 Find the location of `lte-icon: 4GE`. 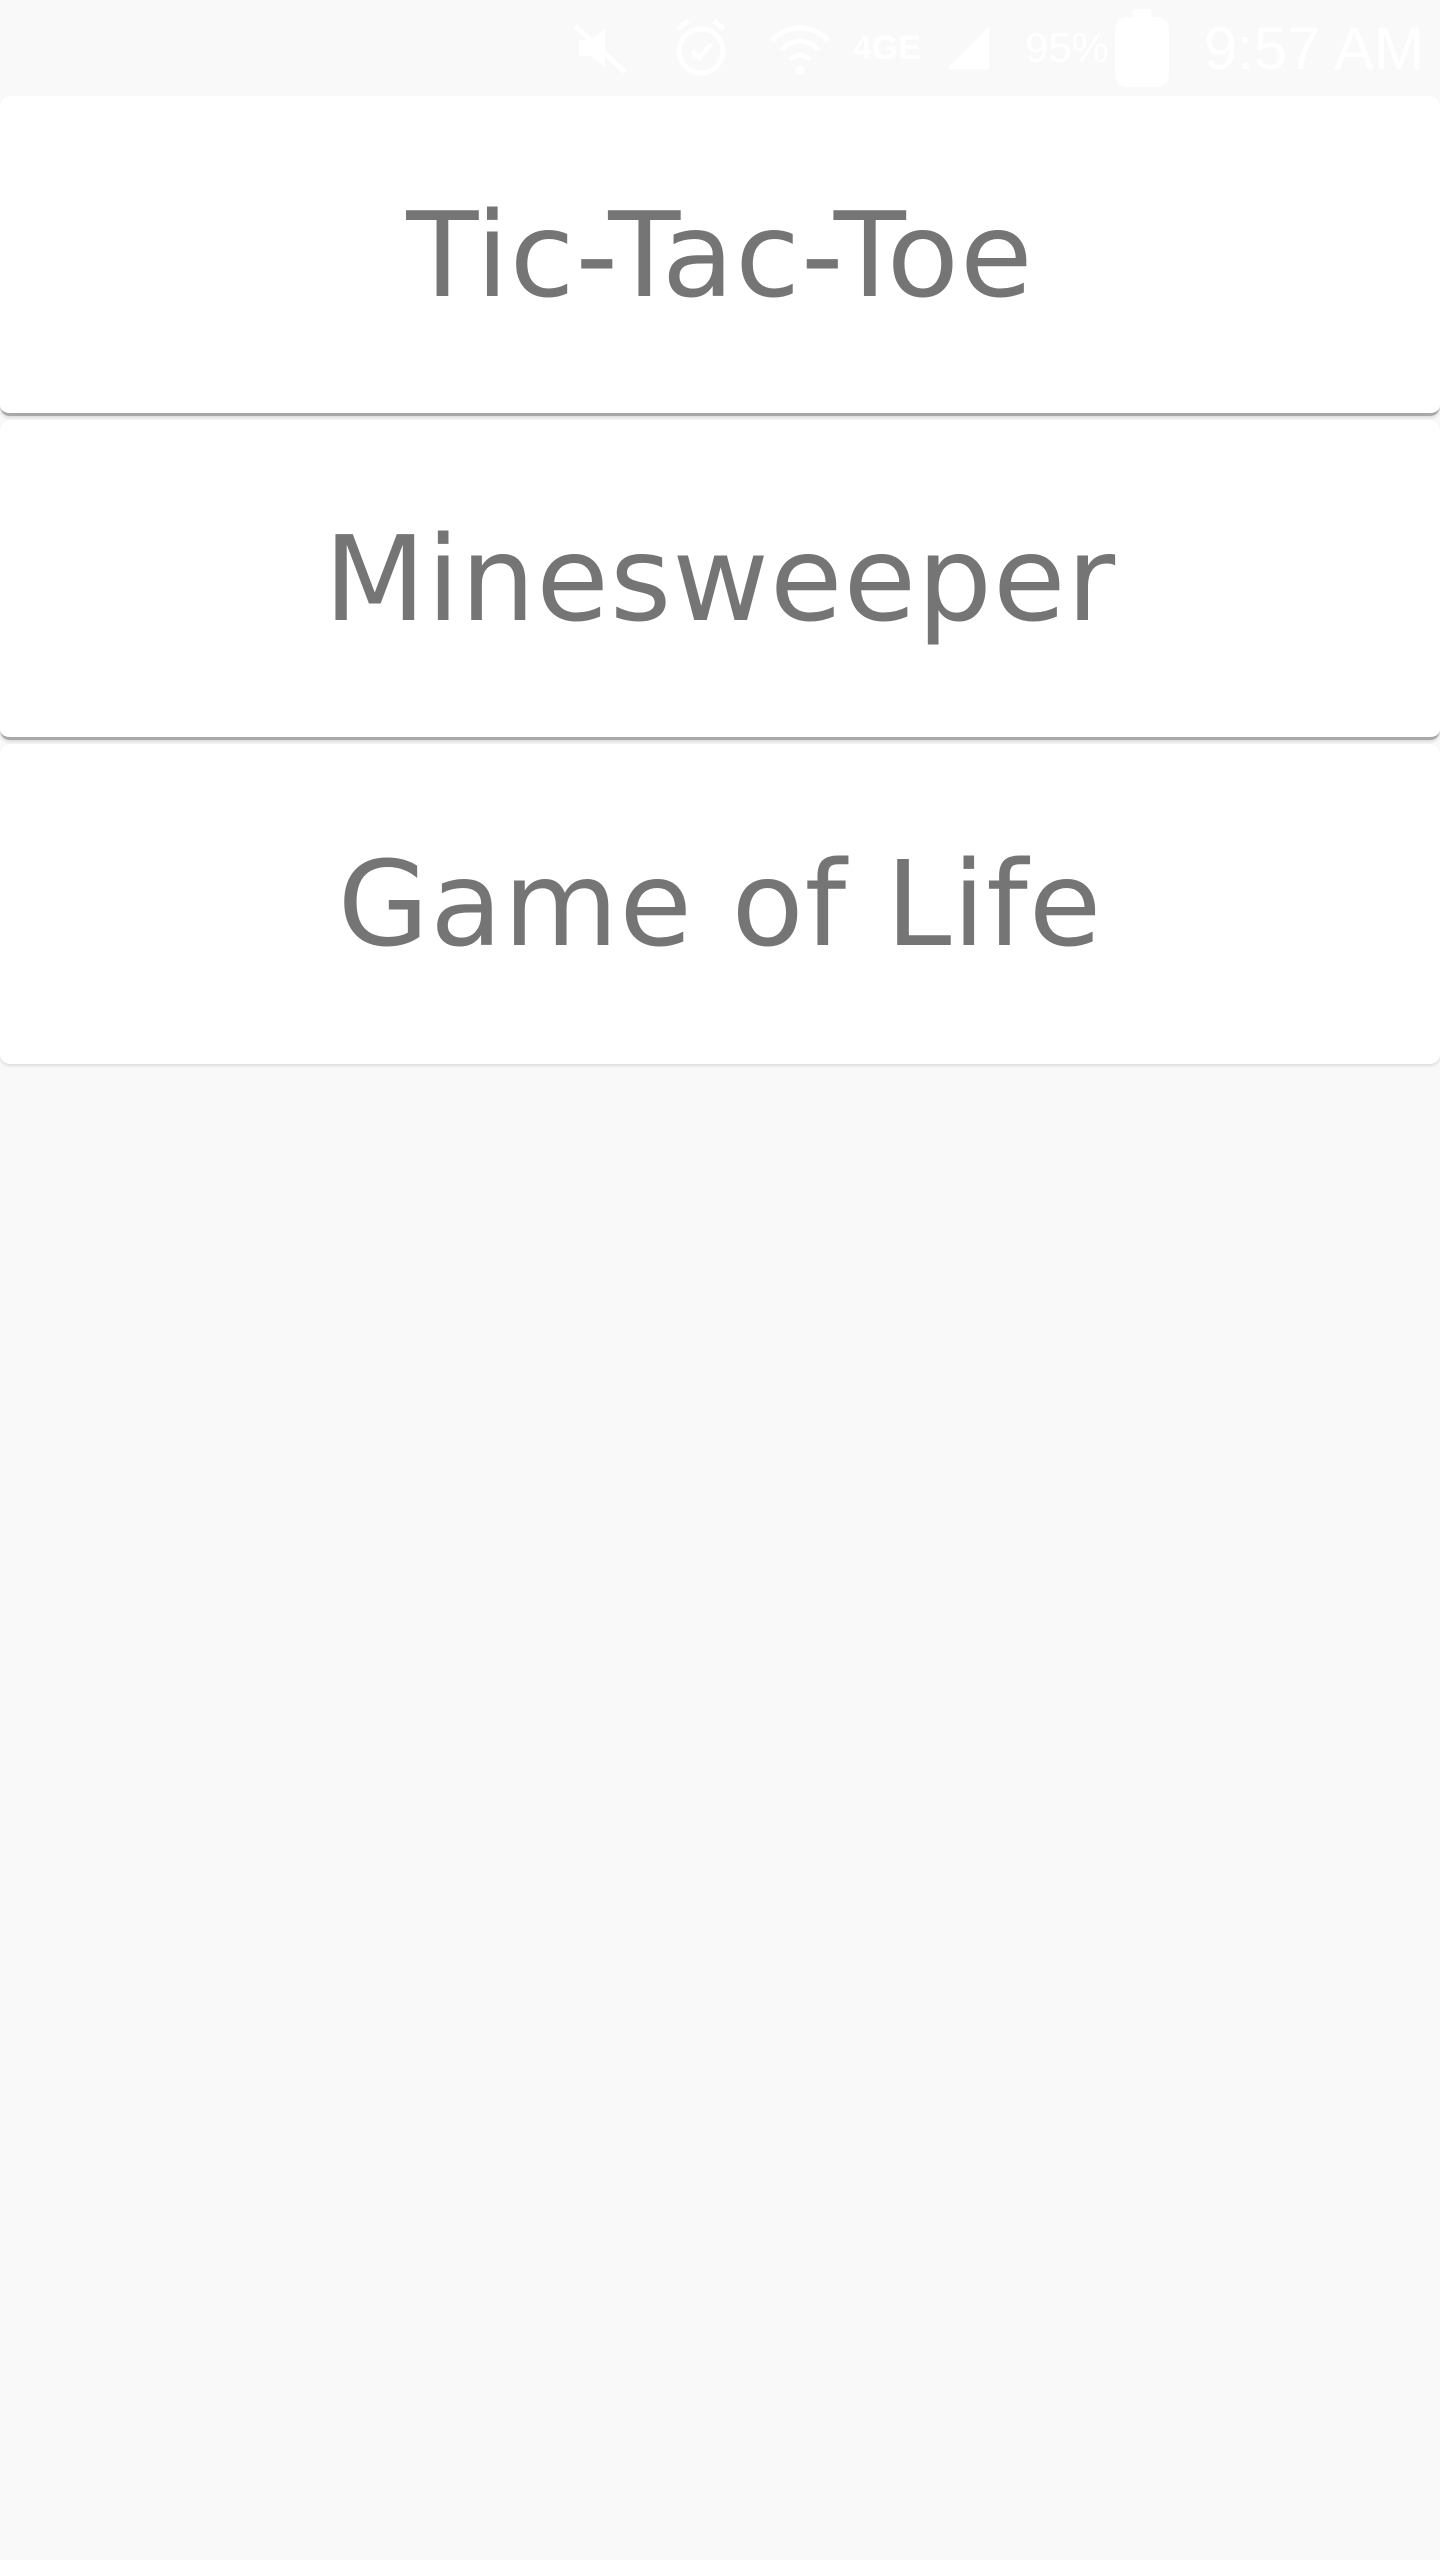

lte-icon: 4GE is located at coordinates (887, 48).